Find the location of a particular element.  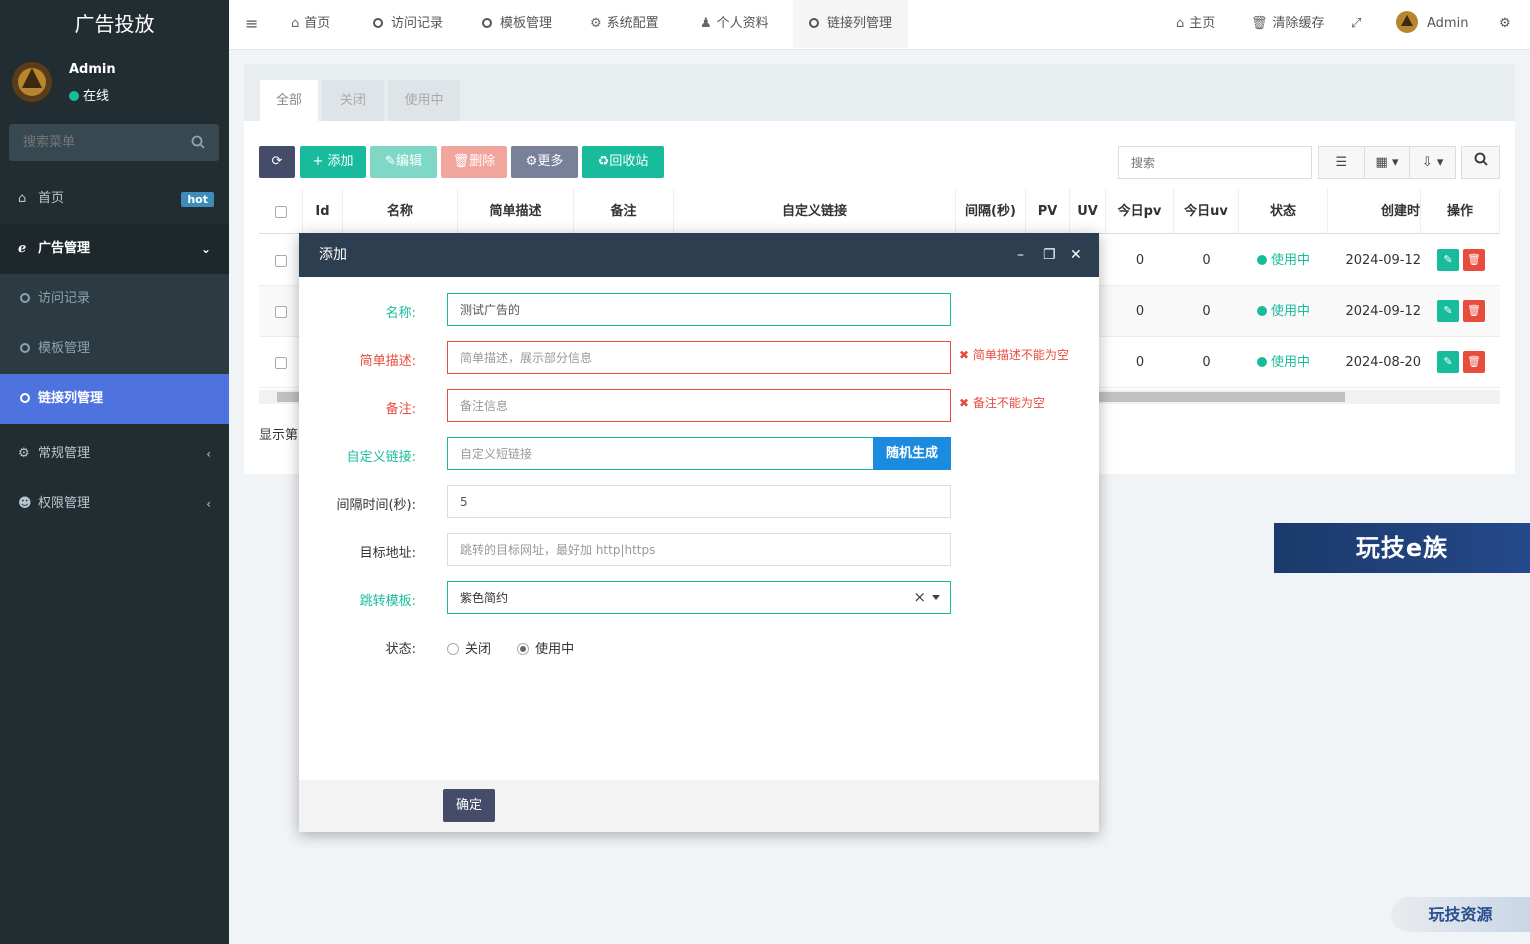

tab-label: 系统配置 is located at coordinates (632, 23).